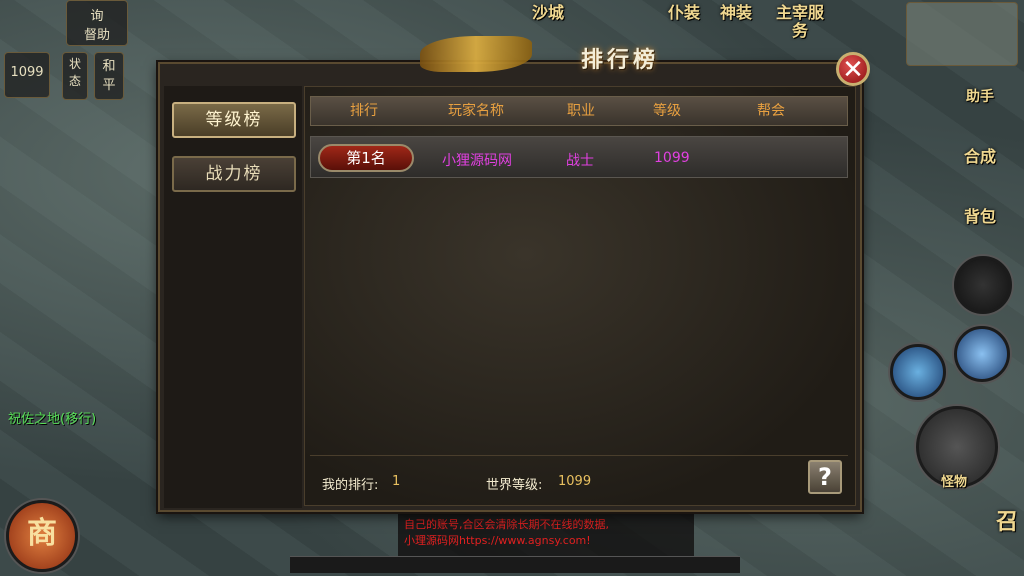  I want to click on table-header: 排行 玩家名称 职业 等级 帮会, so click(579, 111).